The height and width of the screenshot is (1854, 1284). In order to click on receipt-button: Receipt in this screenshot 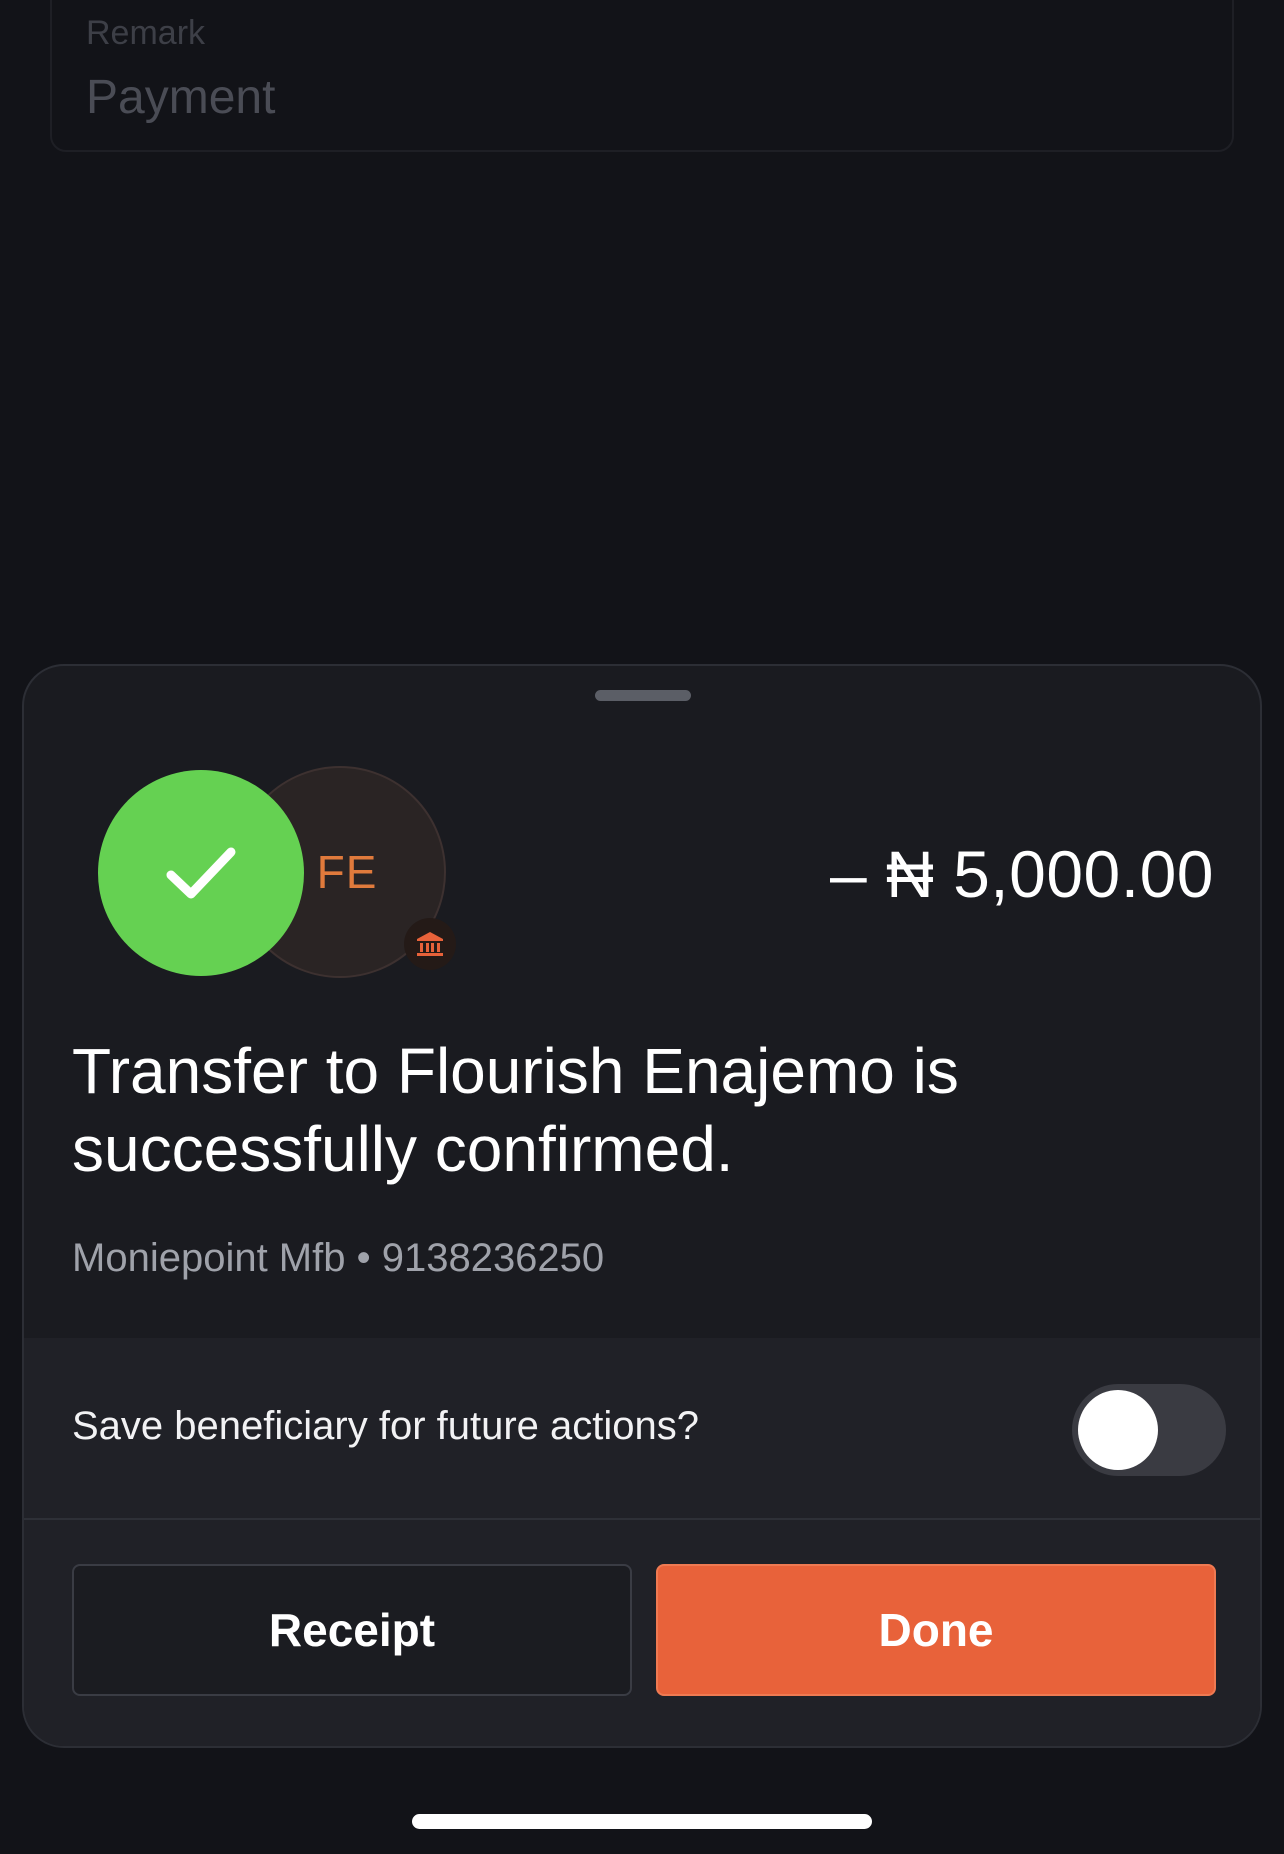, I will do `click(352, 1630)`.